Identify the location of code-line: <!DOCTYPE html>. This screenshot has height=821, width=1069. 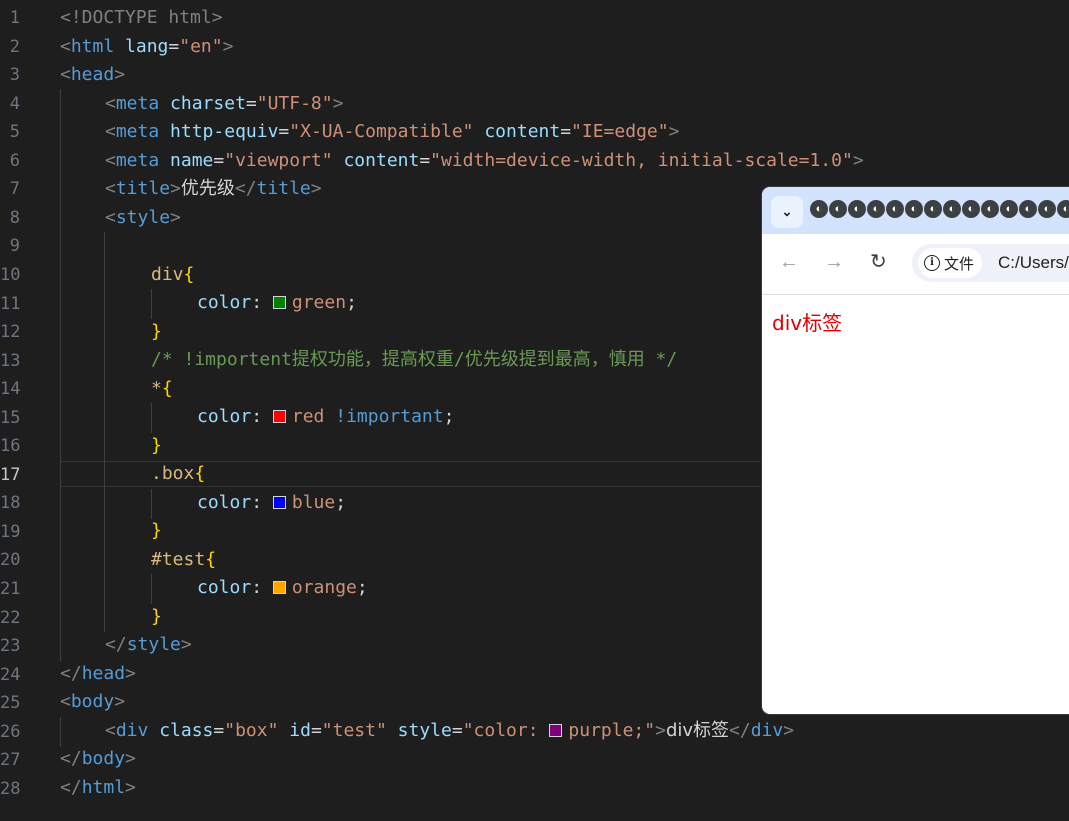
(534, 18).